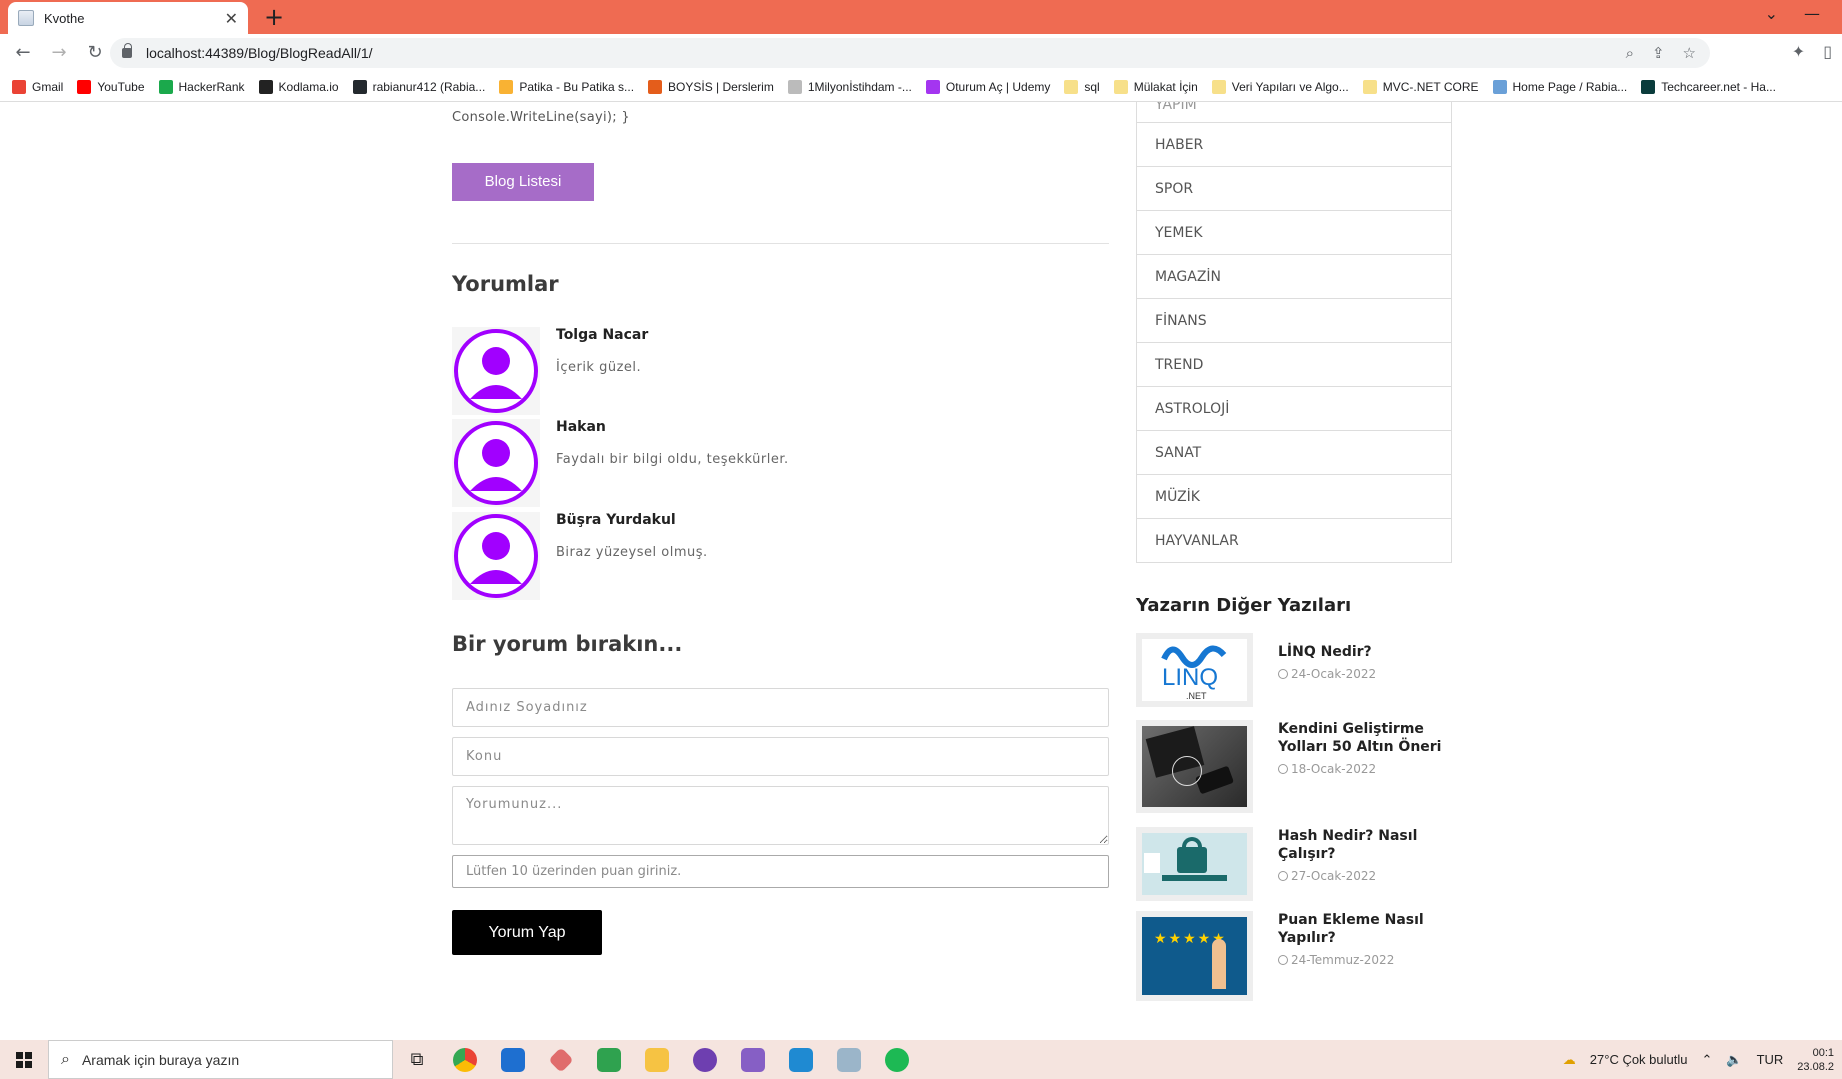 The image size is (1842, 1079). I want to click on comment-textarea, so click(780, 815).